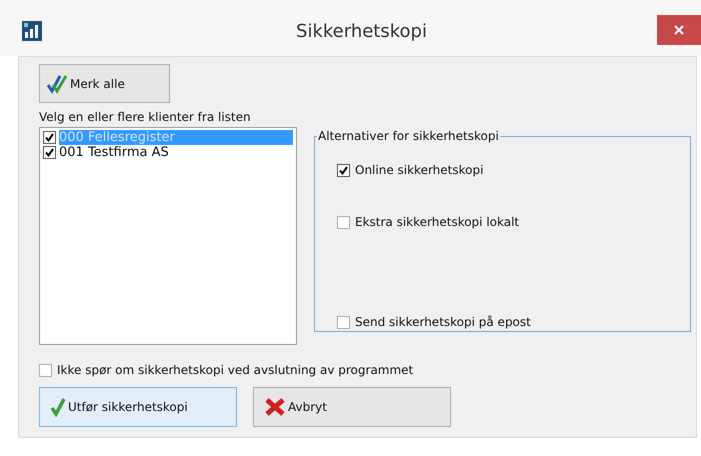 This screenshot has width=701, height=456. Describe the element at coordinates (275, 407) in the screenshot. I see `x-icon` at that location.